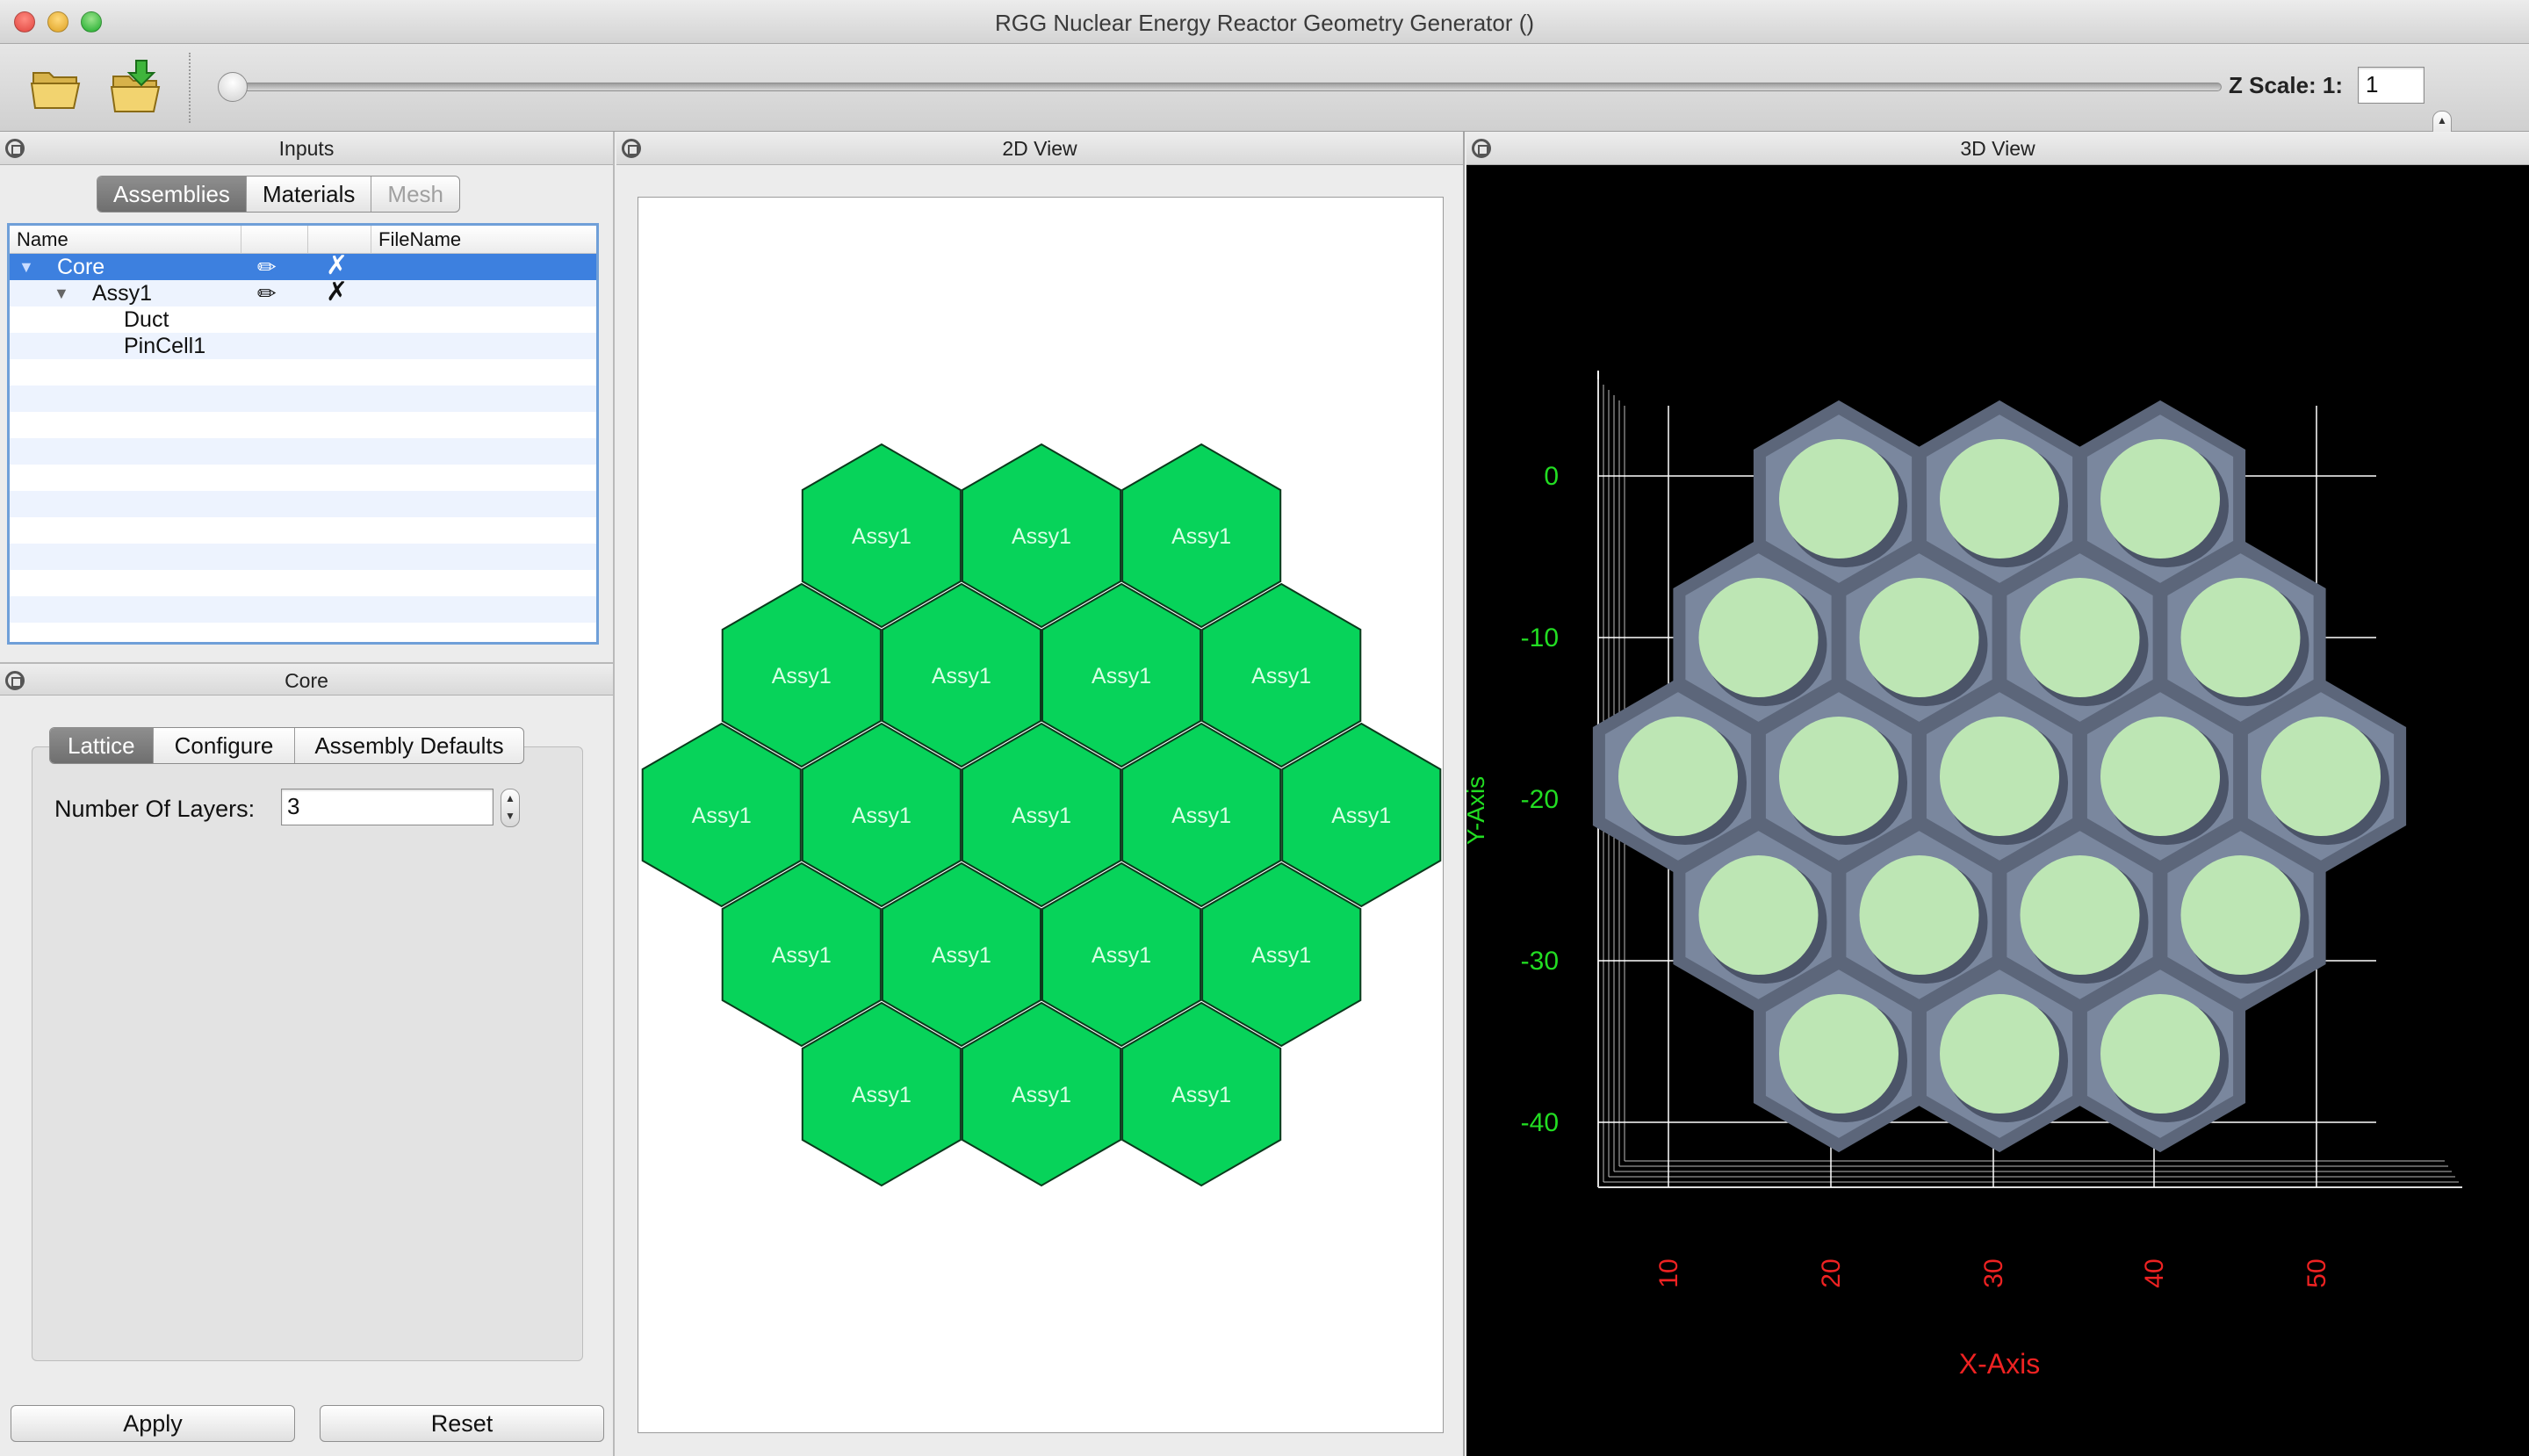 The image size is (2529, 1456). I want to click on view3d-title: 3D View, so click(1998, 148).